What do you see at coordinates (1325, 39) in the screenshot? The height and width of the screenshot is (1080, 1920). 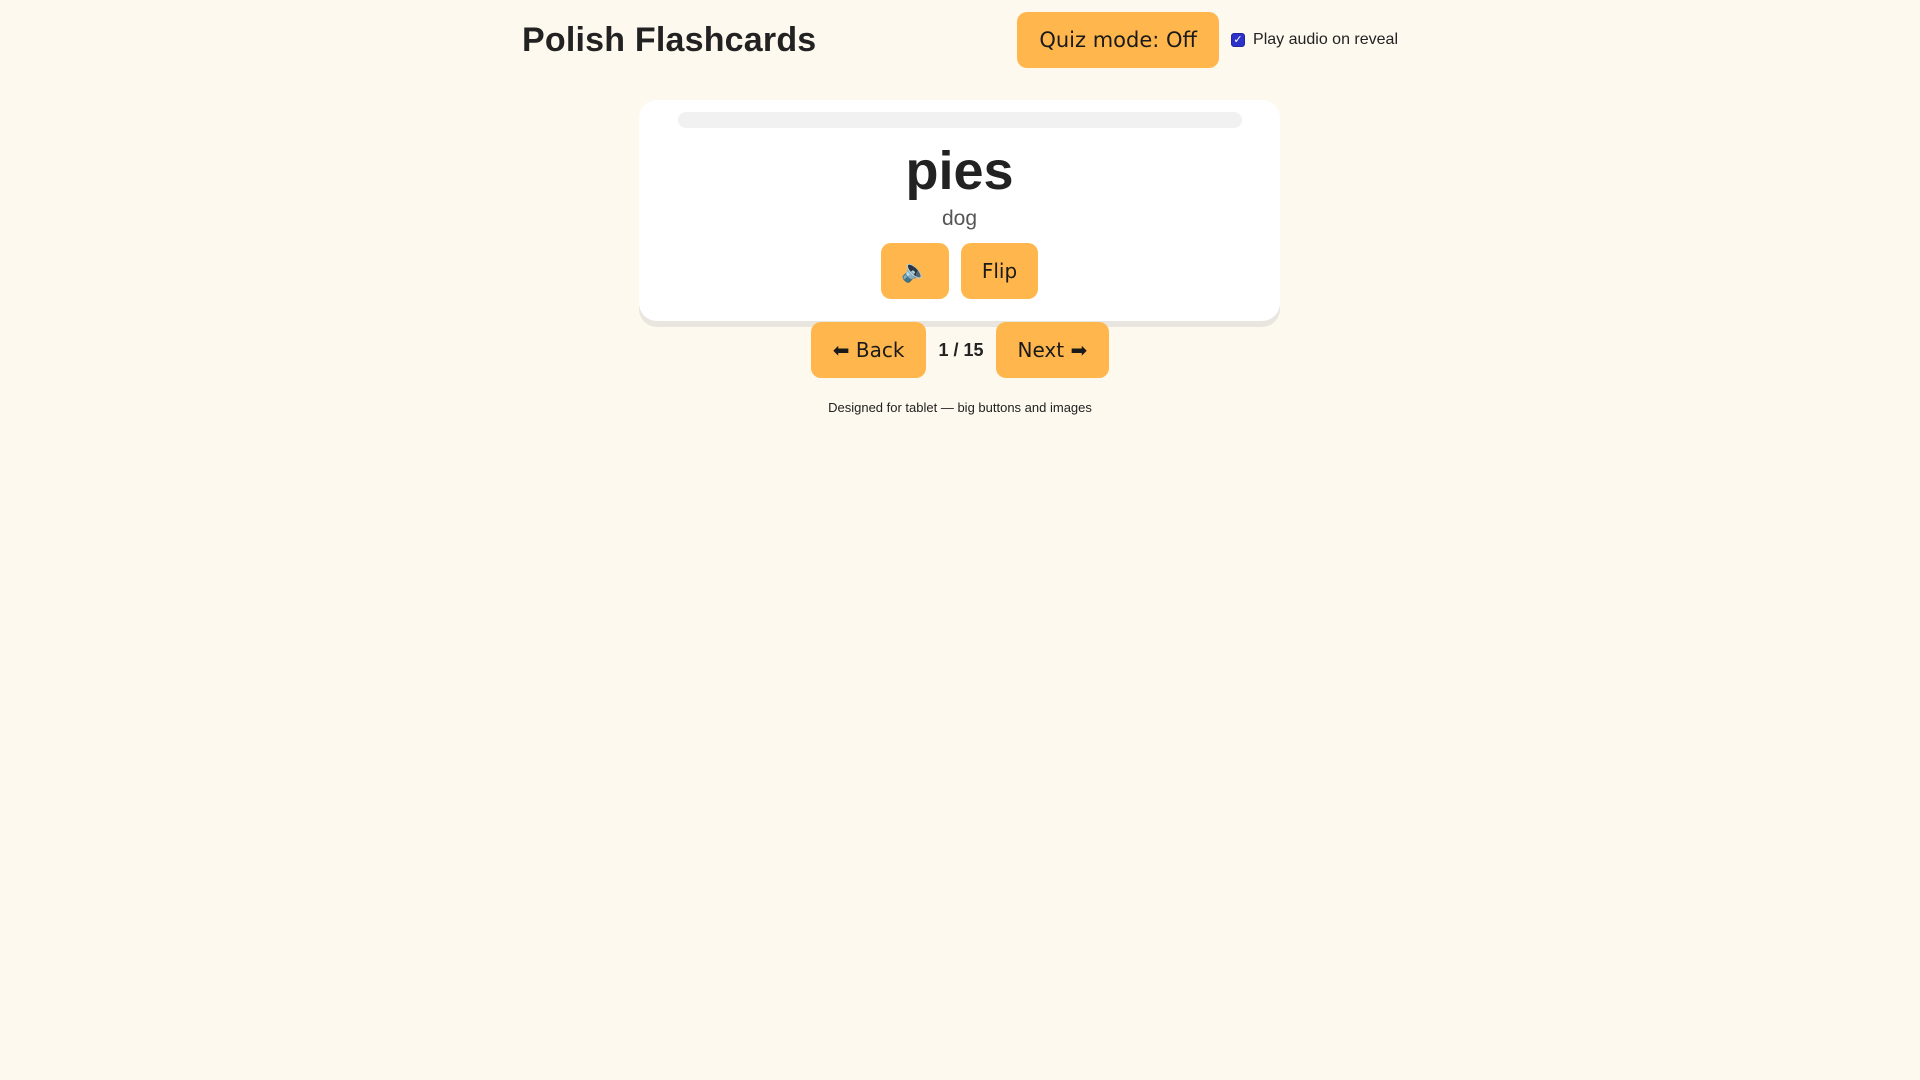 I see `play-audio-label: Play audio on reveal` at bounding box center [1325, 39].